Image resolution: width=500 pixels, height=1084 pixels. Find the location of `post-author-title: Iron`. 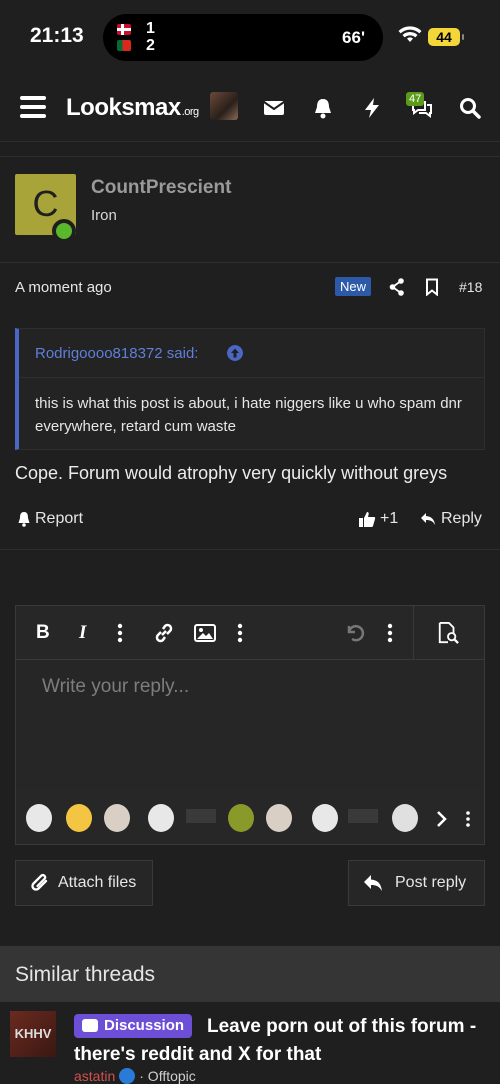

post-author-title: Iron is located at coordinates (104, 215).